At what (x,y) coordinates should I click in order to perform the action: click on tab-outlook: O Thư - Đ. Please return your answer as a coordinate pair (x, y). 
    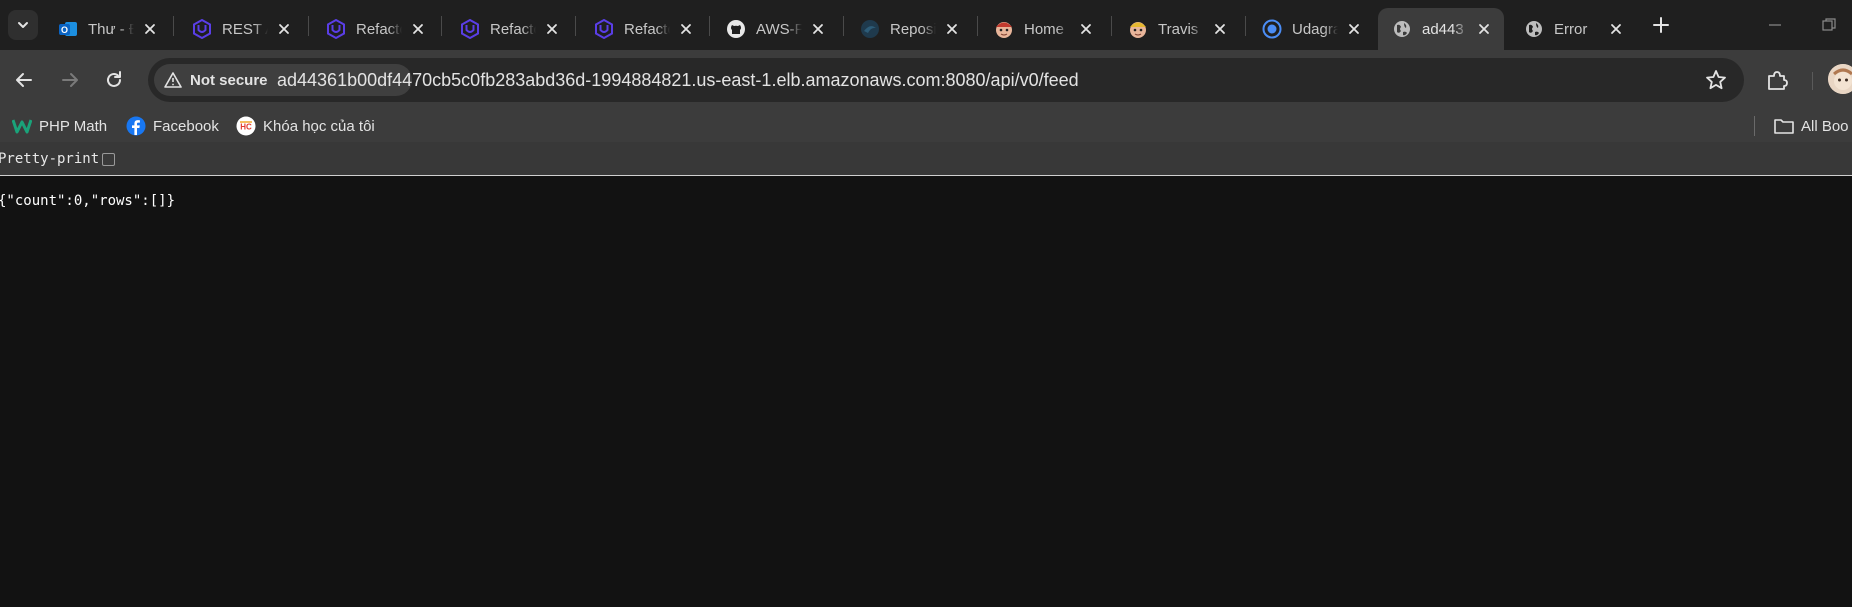
    Looking at the image, I should click on (107, 29).